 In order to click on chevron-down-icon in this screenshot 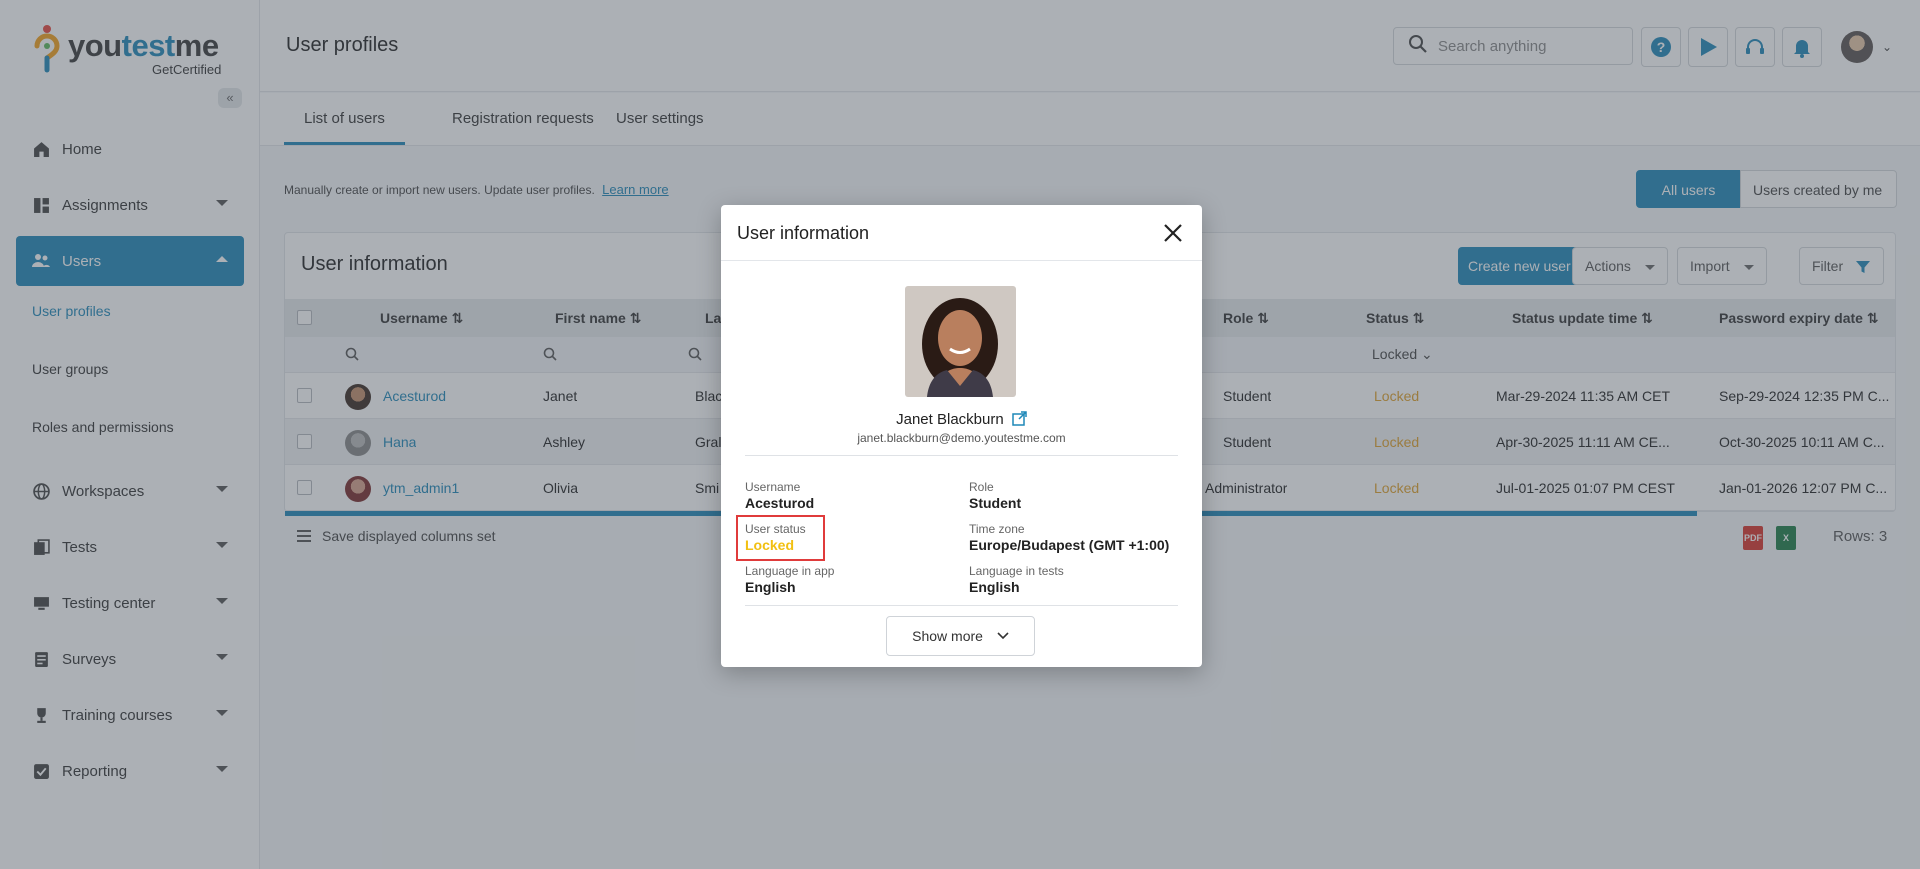, I will do `click(1003, 636)`.